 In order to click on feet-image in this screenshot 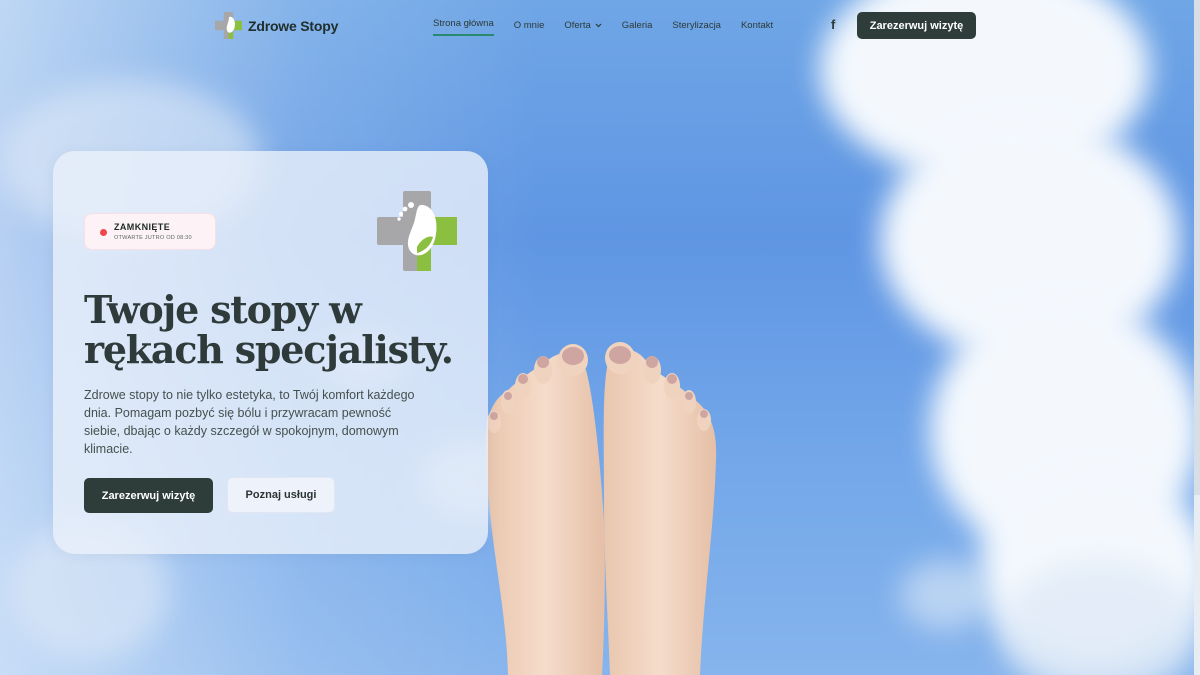, I will do `click(601, 508)`.